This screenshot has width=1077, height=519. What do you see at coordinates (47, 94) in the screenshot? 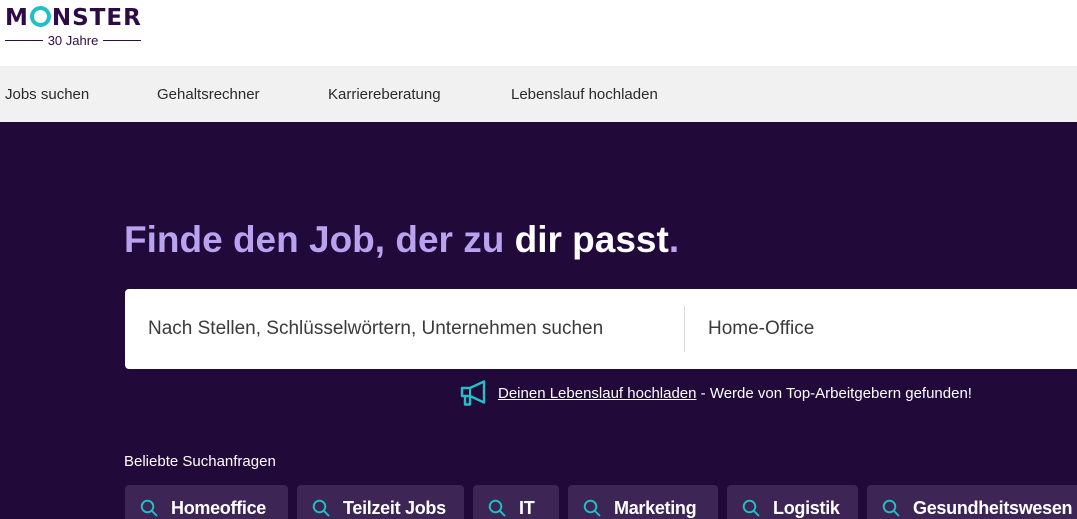
I see `nav-jobs-suchen: Jobs suchen` at bounding box center [47, 94].